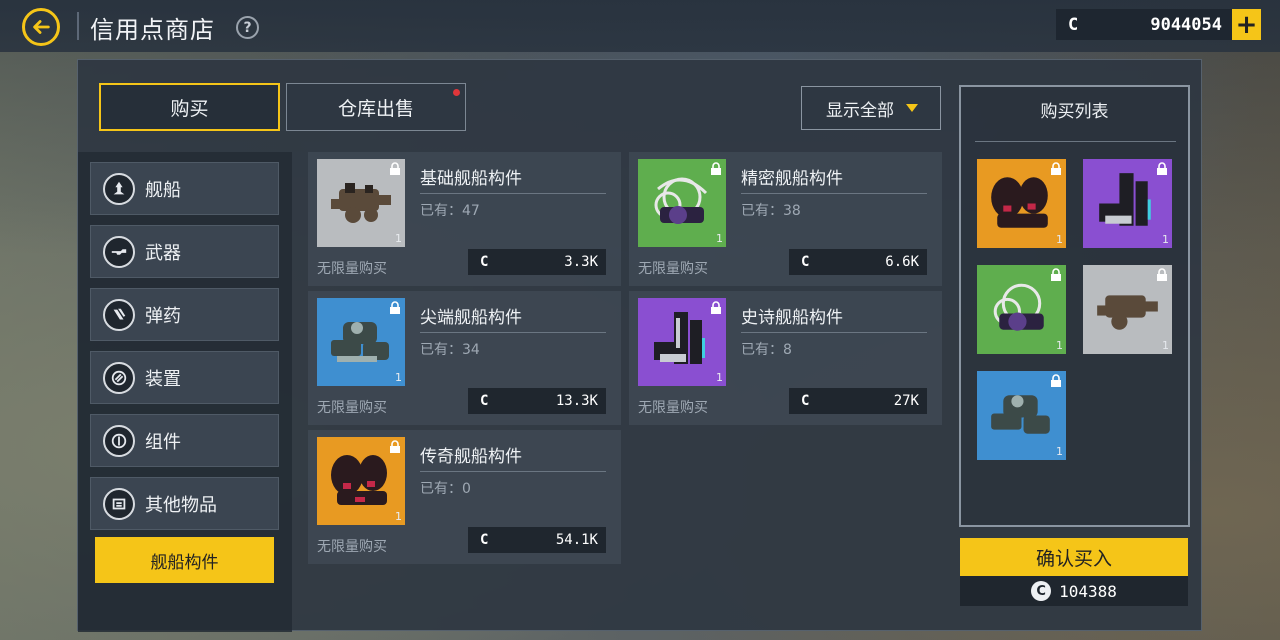 Image resolution: width=1280 pixels, height=640 pixels. Describe the element at coordinates (184, 314) in the screenshot. I see `sidebar-item-ammo: 弹药` at that location.